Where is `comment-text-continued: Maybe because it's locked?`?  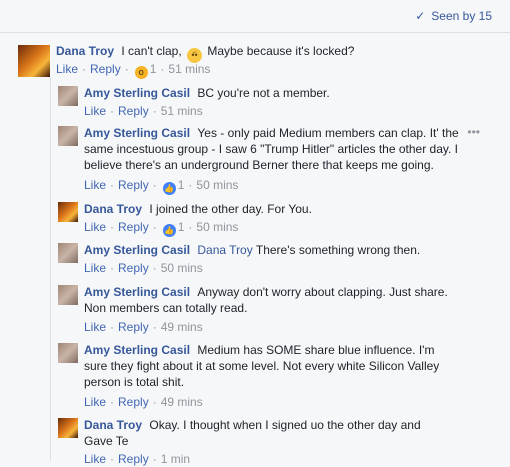 comment-text-continued: Maybe because it's locked? is located at coordinates (281, 51).